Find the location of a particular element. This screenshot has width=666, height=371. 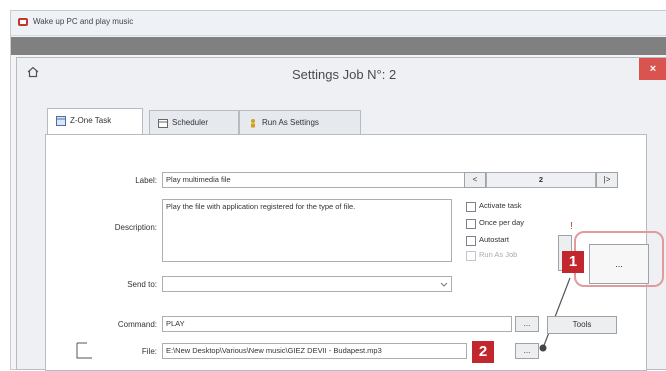

file-caption: File: is located at coordinates (149, 351).